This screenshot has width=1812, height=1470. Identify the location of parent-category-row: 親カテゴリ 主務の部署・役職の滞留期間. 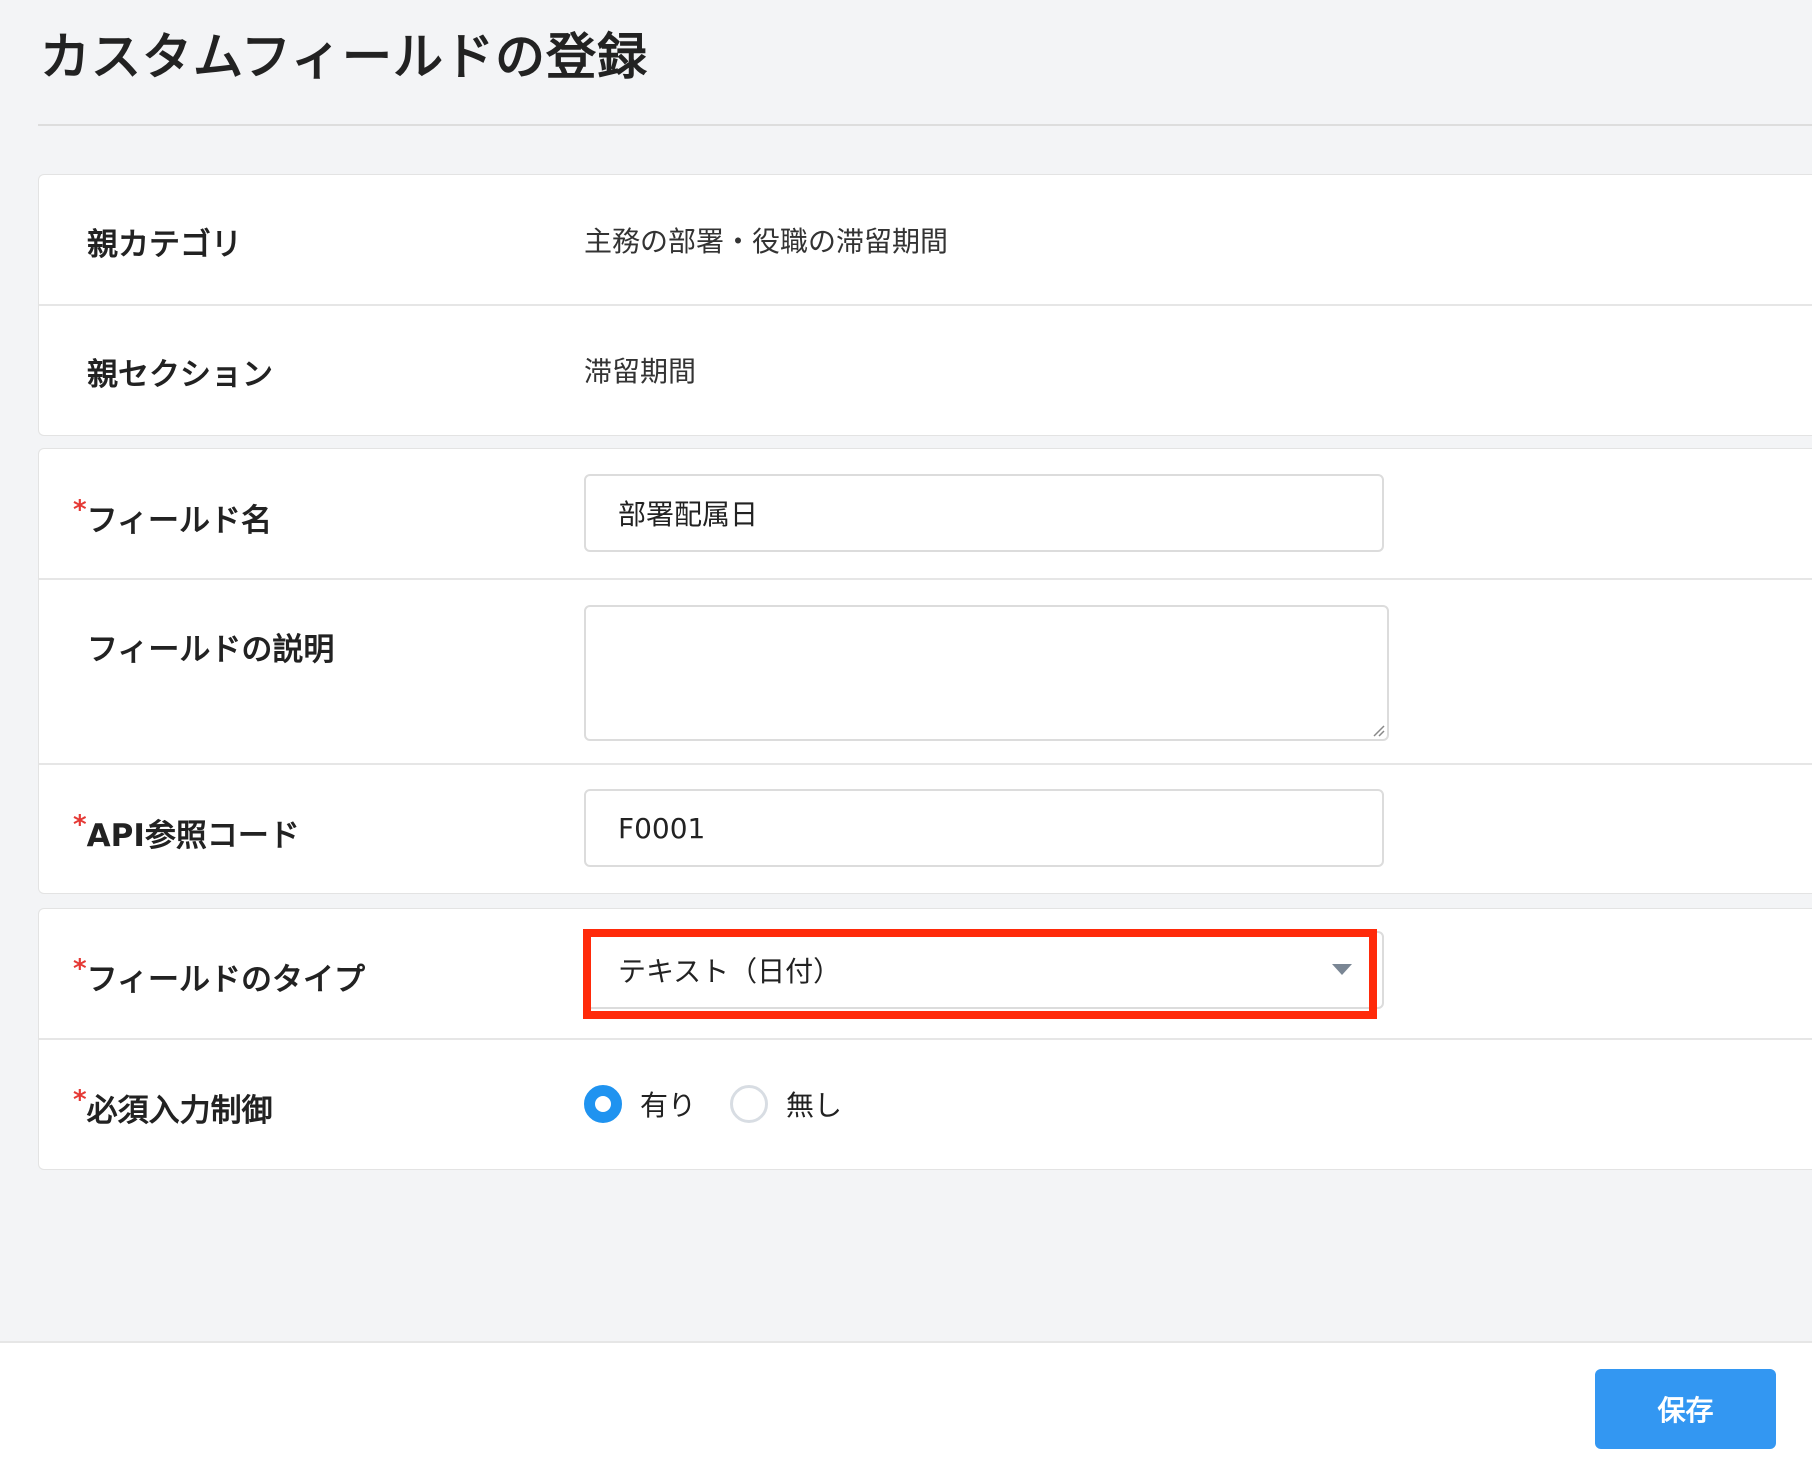
(925, 239).